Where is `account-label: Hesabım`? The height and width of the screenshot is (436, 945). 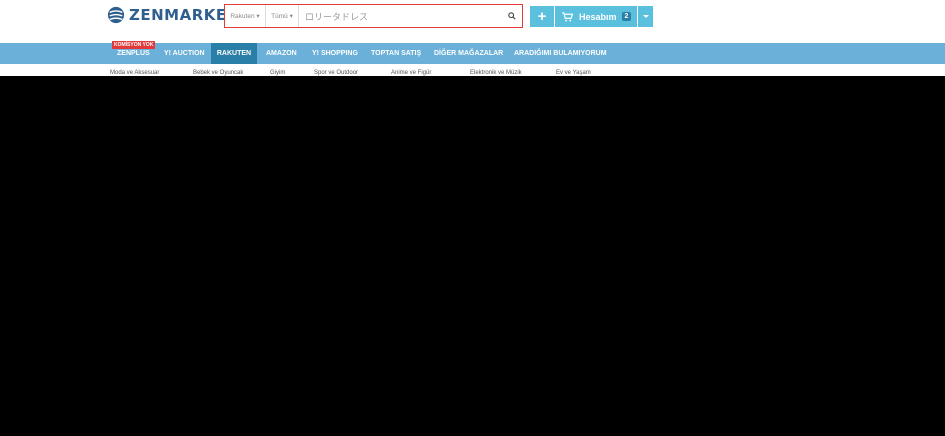 account-label: Hesabım is located at coordinates (598, 16).